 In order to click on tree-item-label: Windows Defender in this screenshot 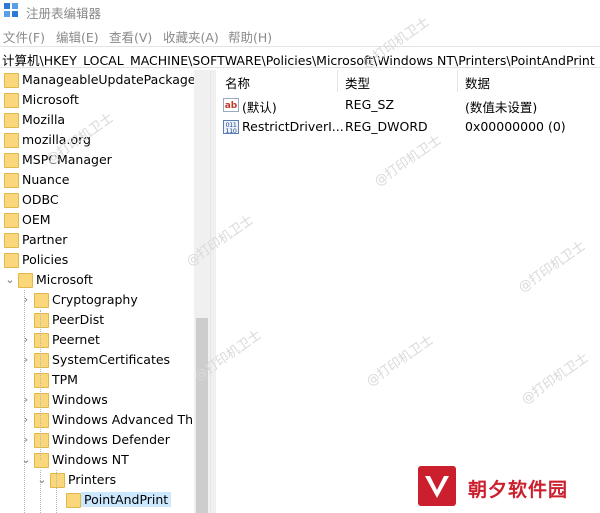, I will do `click(111, 439)`.